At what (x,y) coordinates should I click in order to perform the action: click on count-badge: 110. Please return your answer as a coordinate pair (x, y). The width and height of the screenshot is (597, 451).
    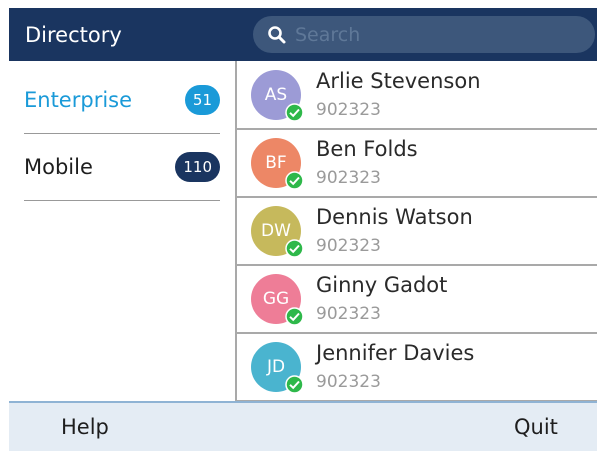
    Looking at the image, I should click on (197, 166).